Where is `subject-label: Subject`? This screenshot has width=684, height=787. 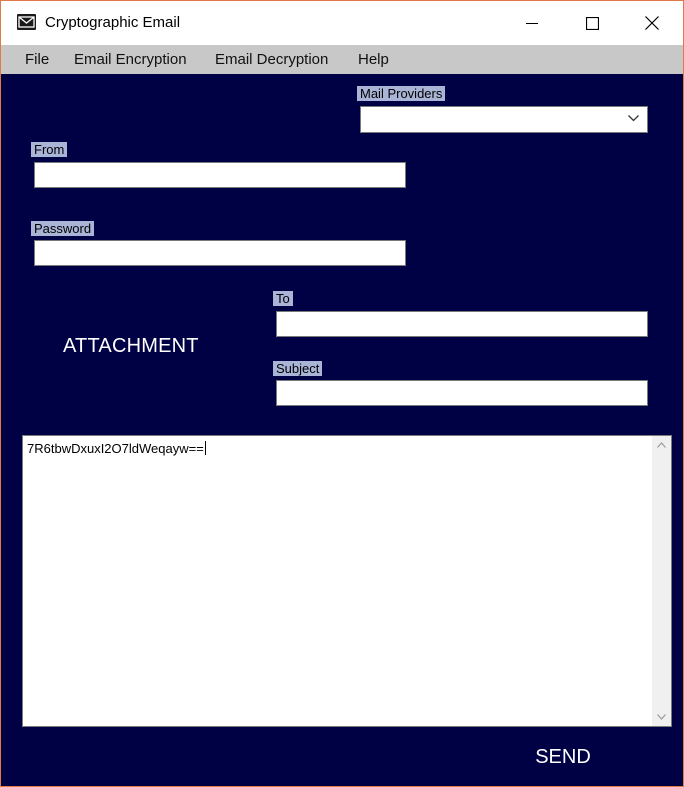
subject-label: Subject is located at coordinates (298, 368).